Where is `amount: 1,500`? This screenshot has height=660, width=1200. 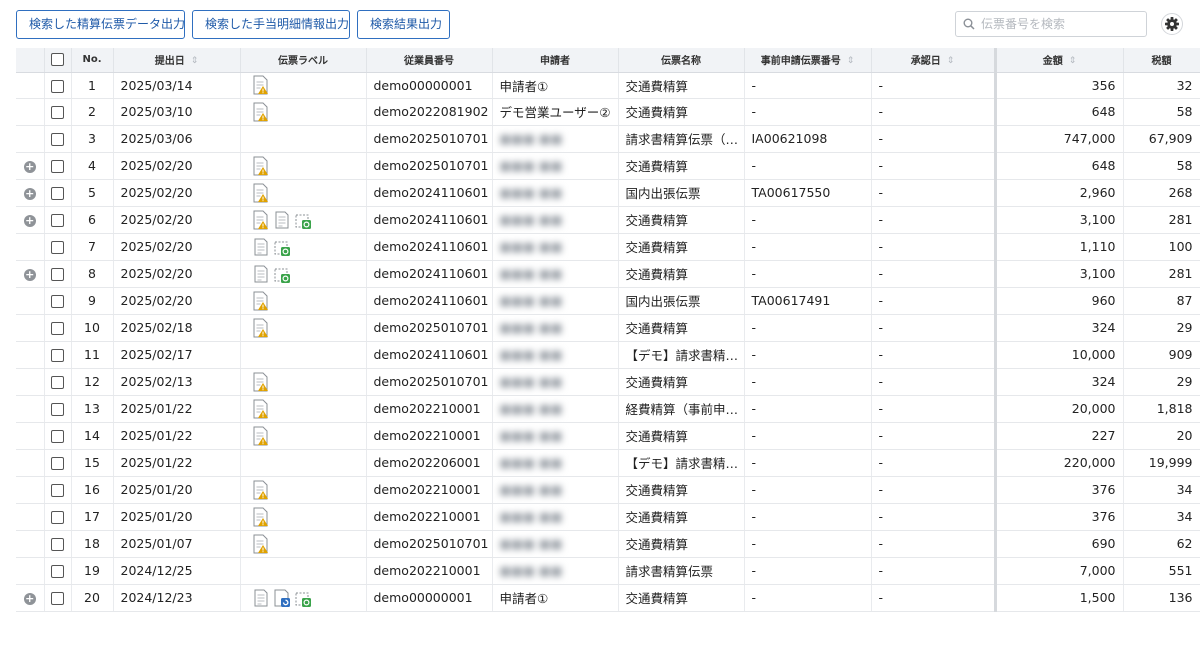
amount: 1,500 is located at coordinates (1058, 598).